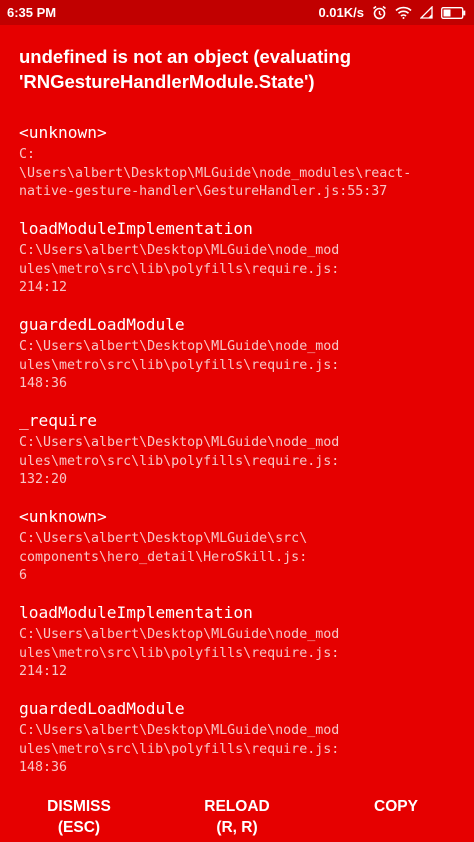  I want to click on reload-button: RELOAD (R, R), so click(237, 817).